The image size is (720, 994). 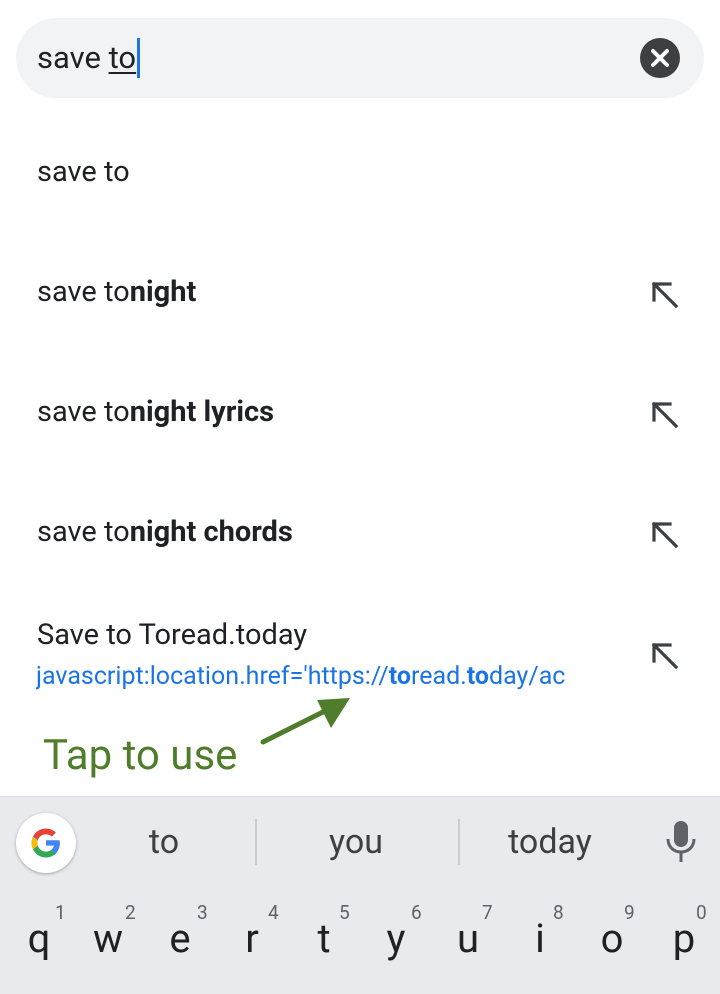 I want to click on key-letter: o, so click(x=612, y=938).